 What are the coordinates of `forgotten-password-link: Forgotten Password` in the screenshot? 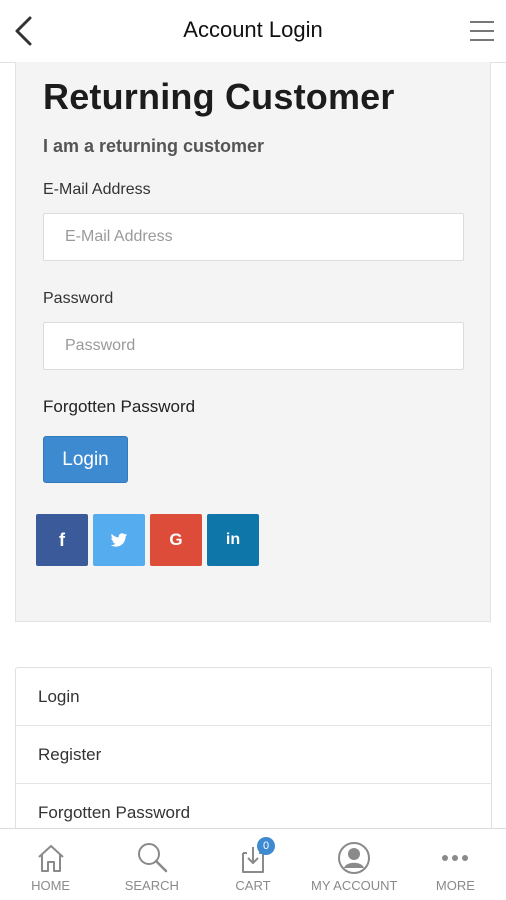 It's located at (119, 407).